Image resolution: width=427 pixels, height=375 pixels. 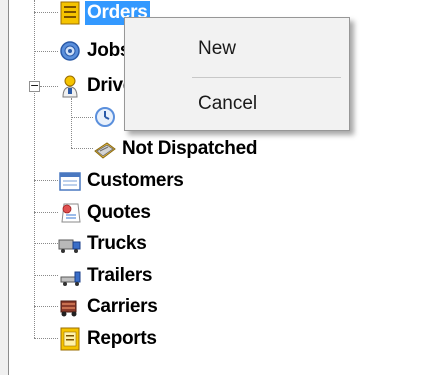 I want to click on menu-item-new: New, so click(x=237, y=49).